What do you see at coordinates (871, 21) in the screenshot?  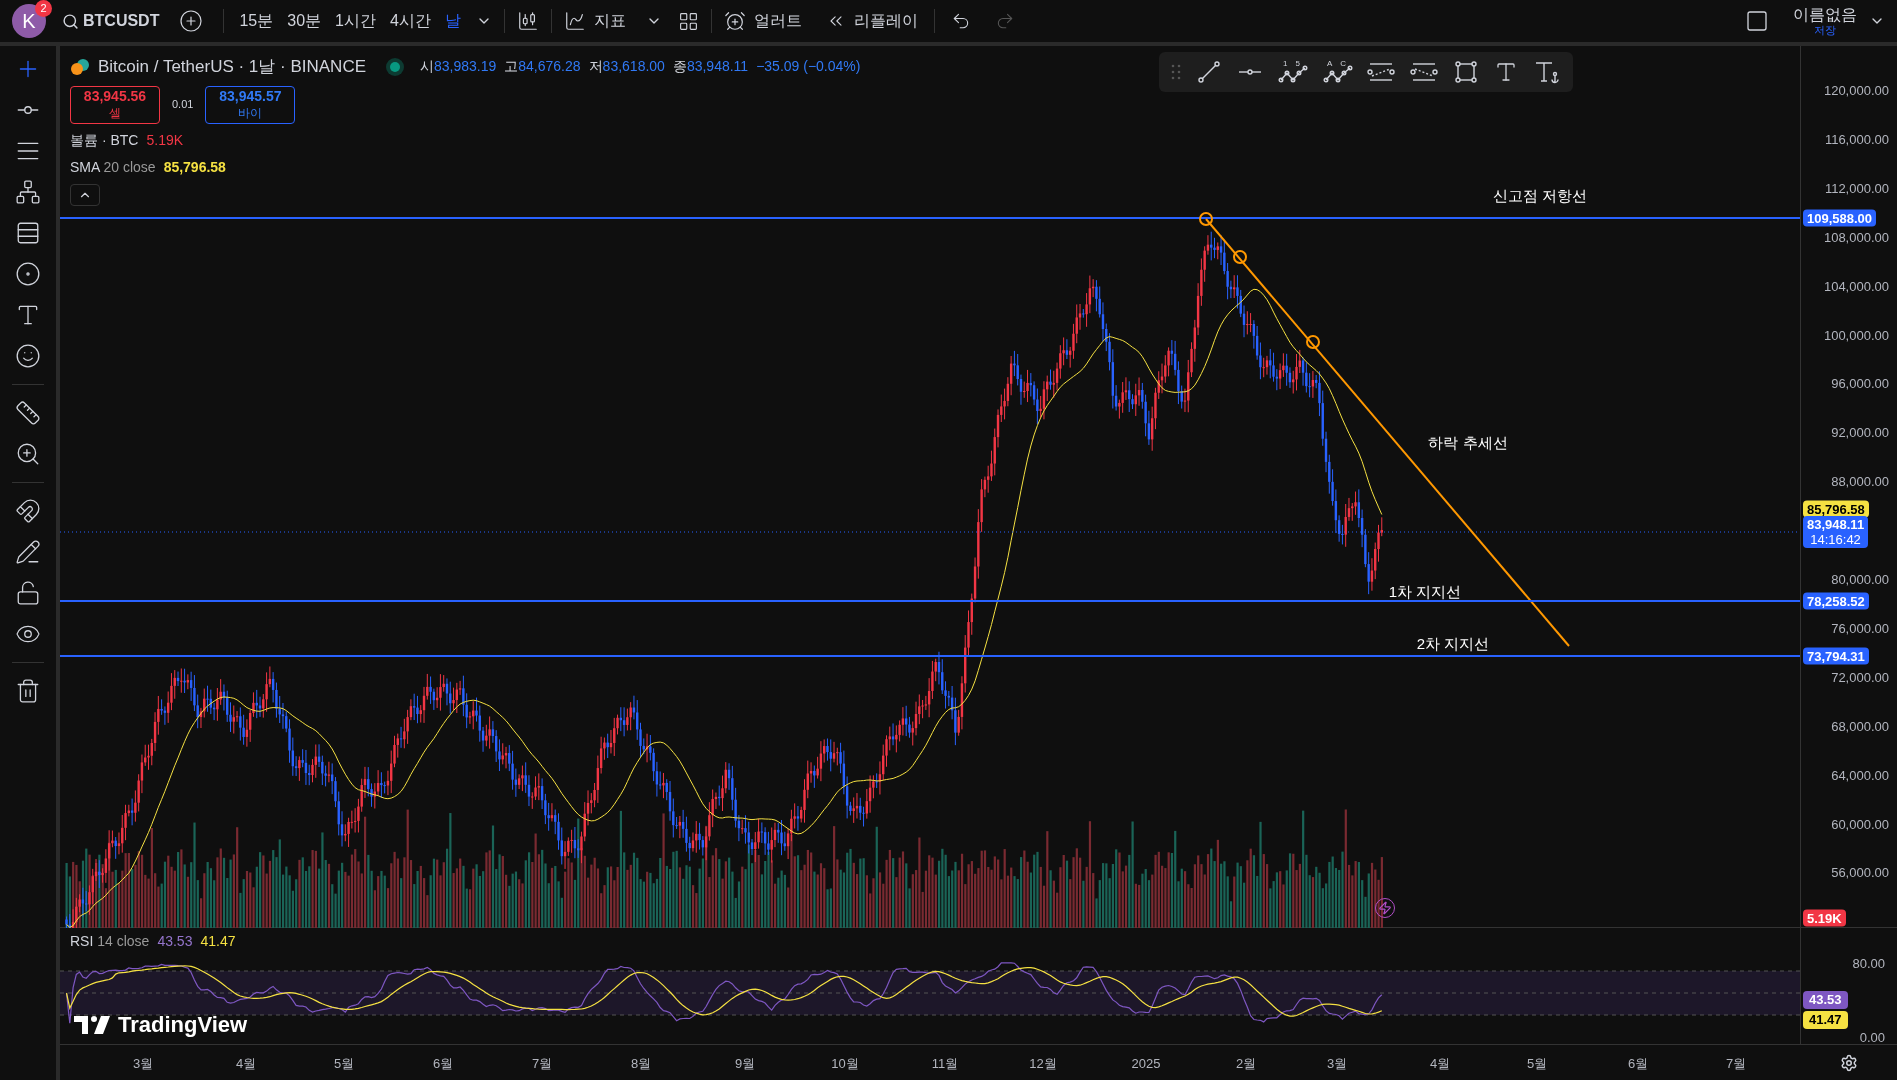 I see `replay-button: 리플레이` at bounding box center [871, 21].